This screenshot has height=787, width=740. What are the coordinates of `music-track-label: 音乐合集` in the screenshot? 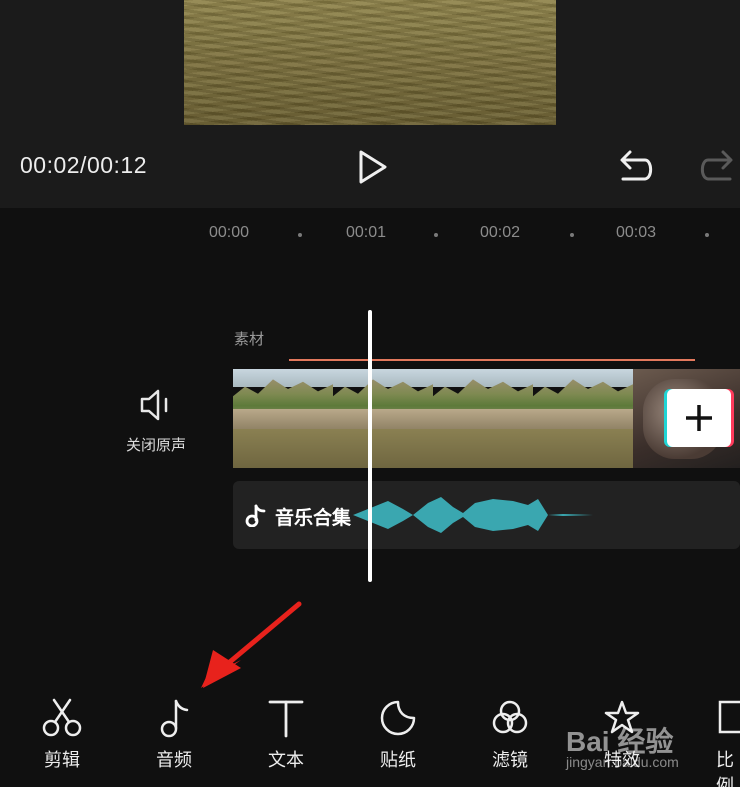 It's located at (313, 518).